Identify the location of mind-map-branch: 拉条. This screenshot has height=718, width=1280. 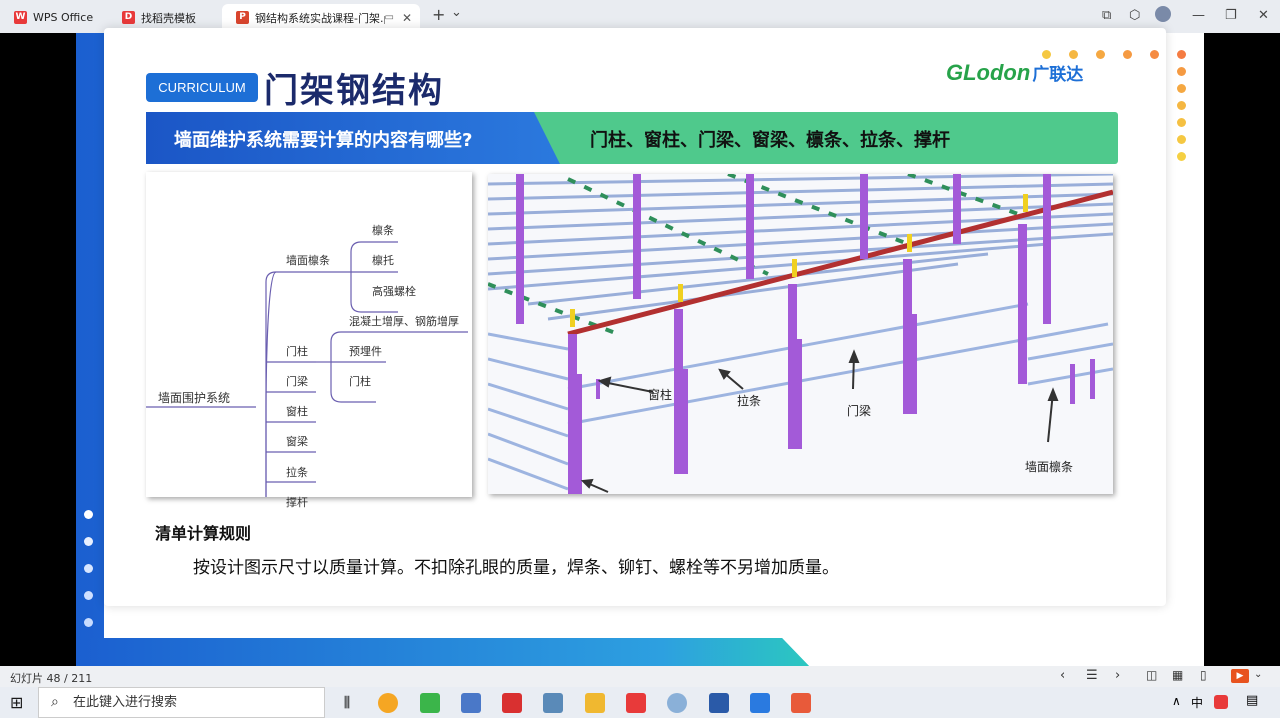
(297, 472).